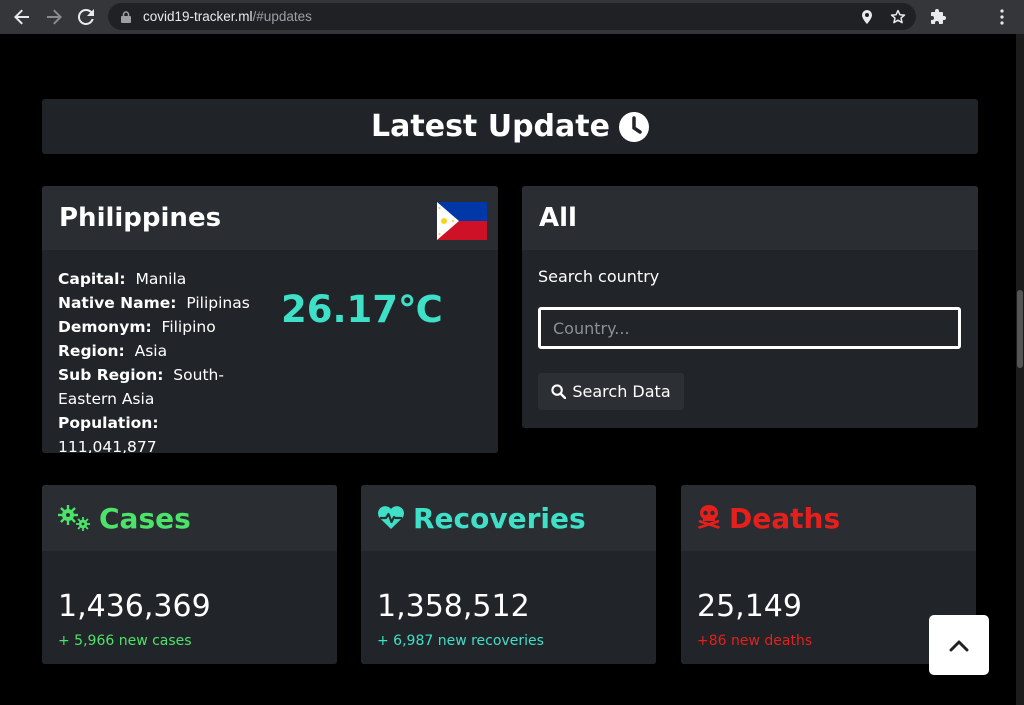 The height and width of the screenshot is (705, 1024). Describe the element at coordinates (74, 518) in the screenshot. I see `virus-icon` at that location.